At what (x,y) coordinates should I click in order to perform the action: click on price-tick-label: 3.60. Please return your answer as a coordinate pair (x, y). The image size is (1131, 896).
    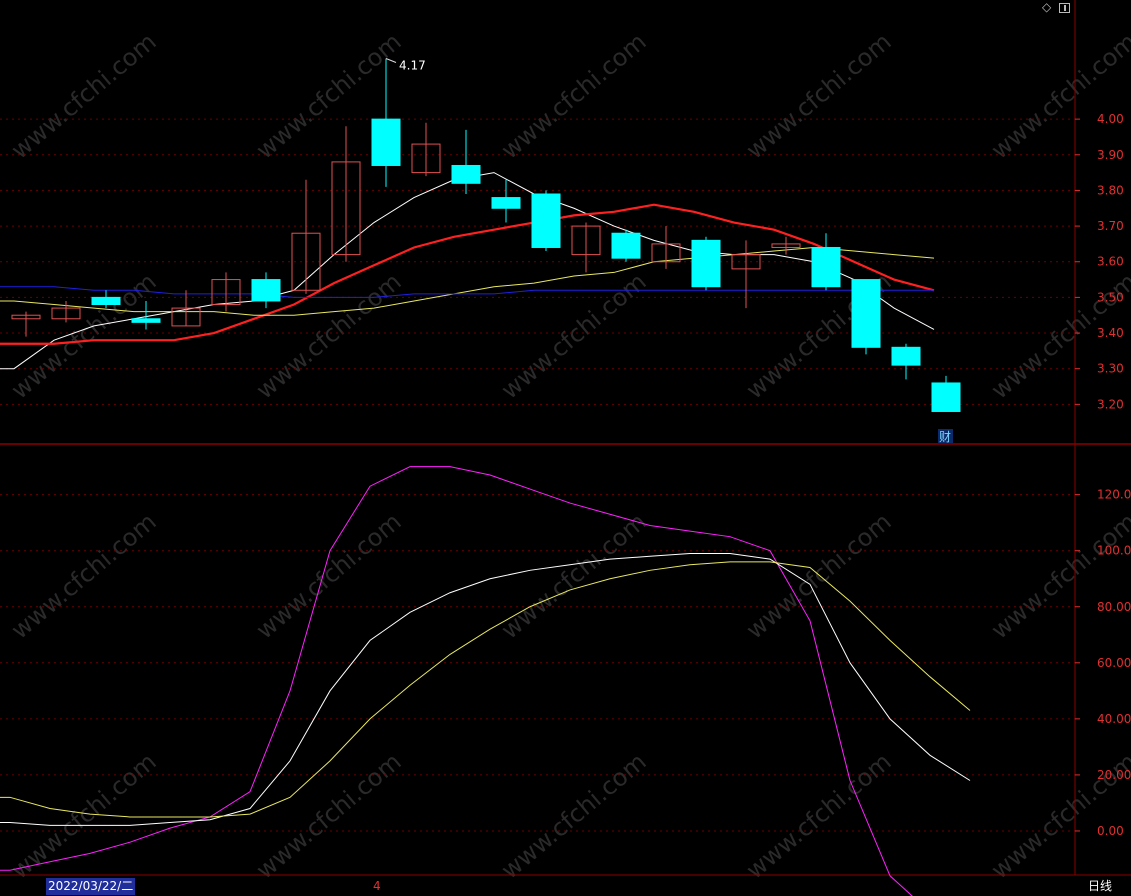
    Looking at the image, I should click on (1110, 262).